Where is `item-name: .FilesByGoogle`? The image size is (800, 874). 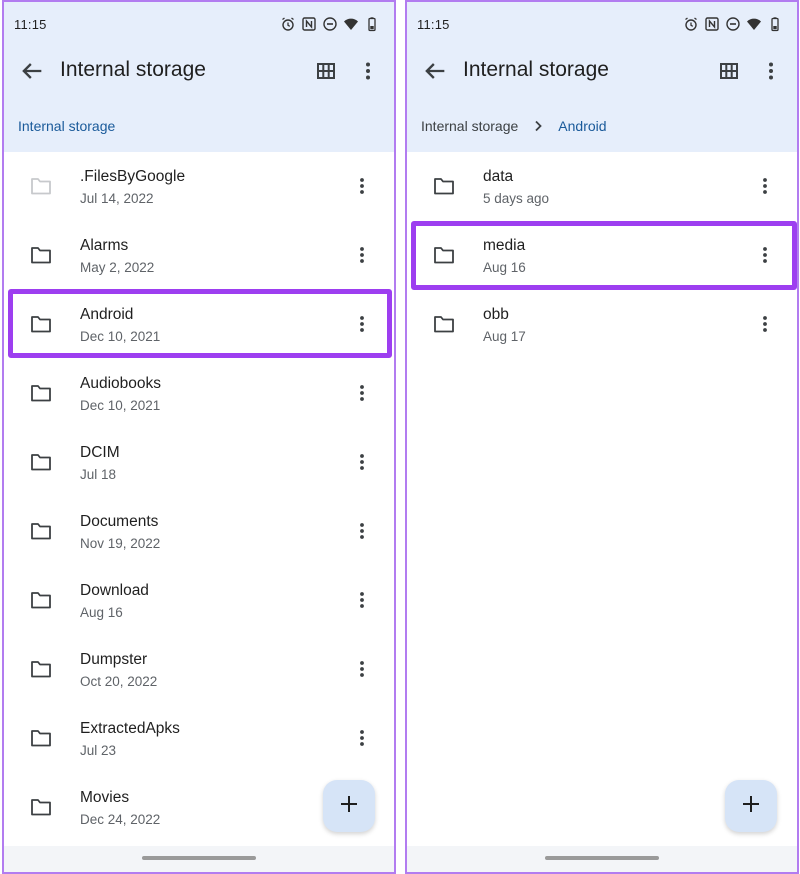
item-name: .FilesByGoogle is located at coordinates (133, 176).